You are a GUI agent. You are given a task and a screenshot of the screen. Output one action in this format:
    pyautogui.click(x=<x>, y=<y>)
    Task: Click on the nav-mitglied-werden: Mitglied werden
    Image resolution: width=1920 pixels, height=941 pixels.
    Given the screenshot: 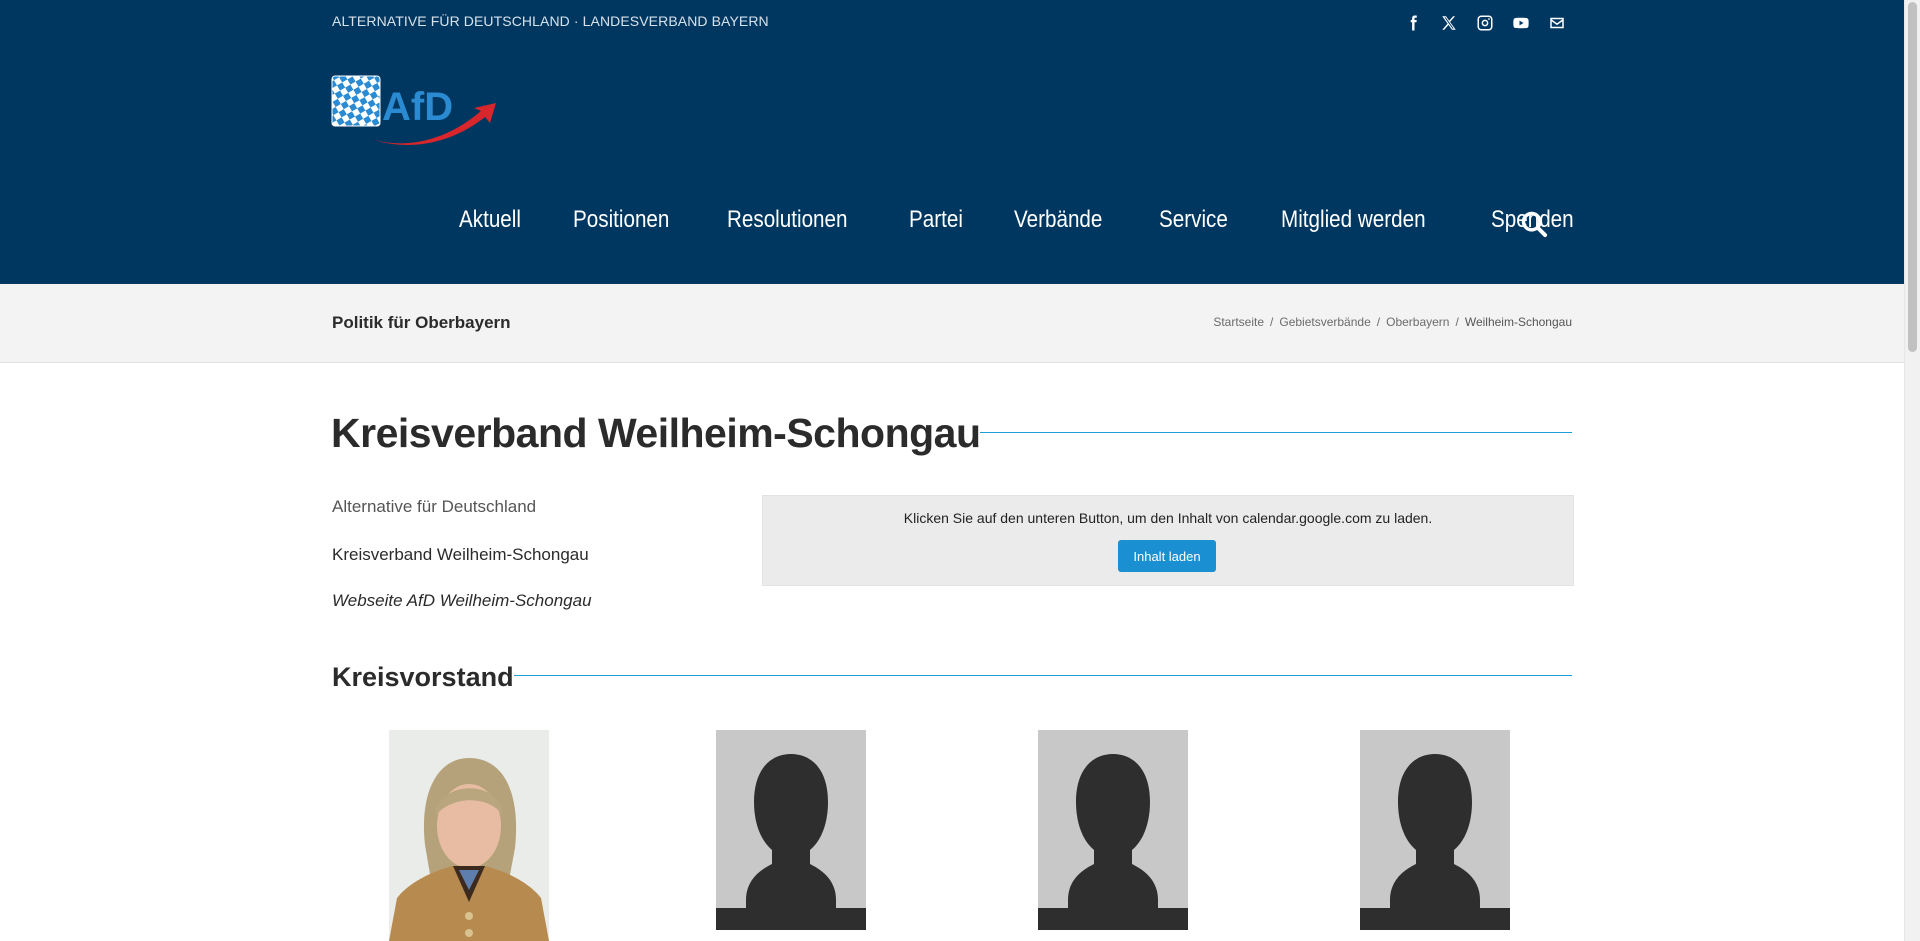 What is the action you would take?
    pyautogui.click(x=1353, y=220)
    